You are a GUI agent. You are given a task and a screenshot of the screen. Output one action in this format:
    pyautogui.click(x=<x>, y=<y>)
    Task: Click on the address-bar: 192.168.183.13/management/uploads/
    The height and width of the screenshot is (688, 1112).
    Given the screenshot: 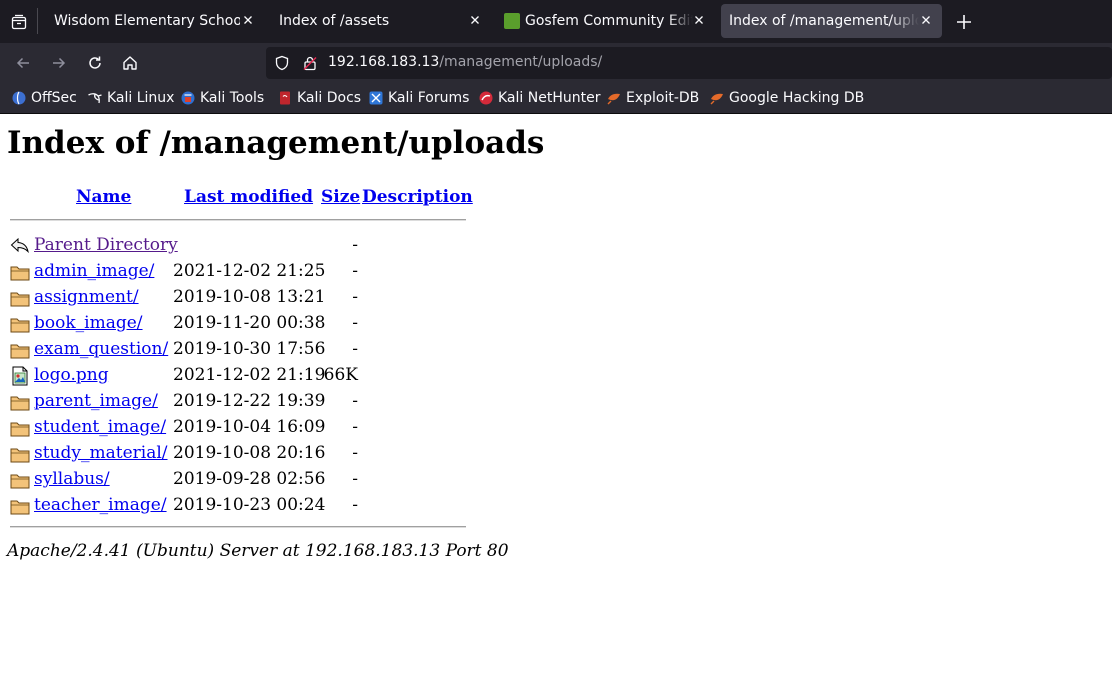 What is the action you would take?
    pyautogui.click(x=689, y=63)
    